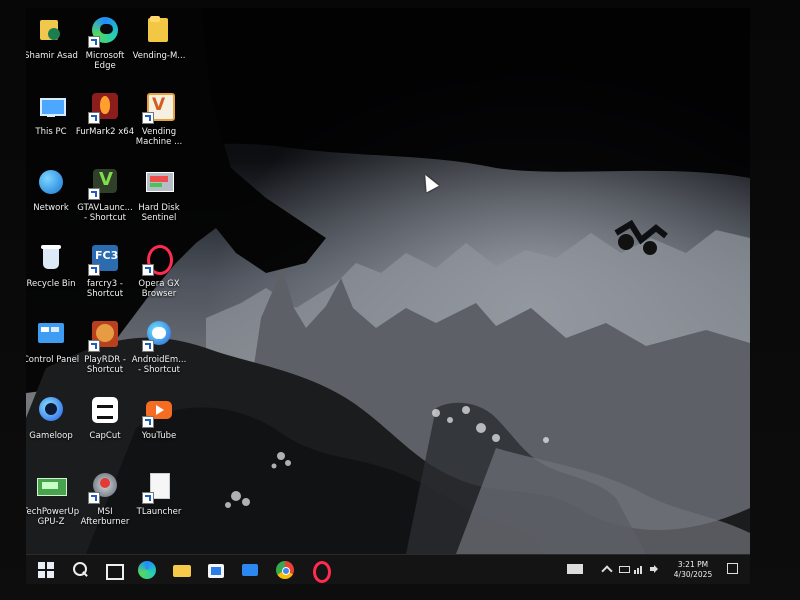 This screenshot has width=800, height=600. What do you see at coordinates (80, 570) in the screenshot?
I see `search-icon` at bounding box center [80, 570].